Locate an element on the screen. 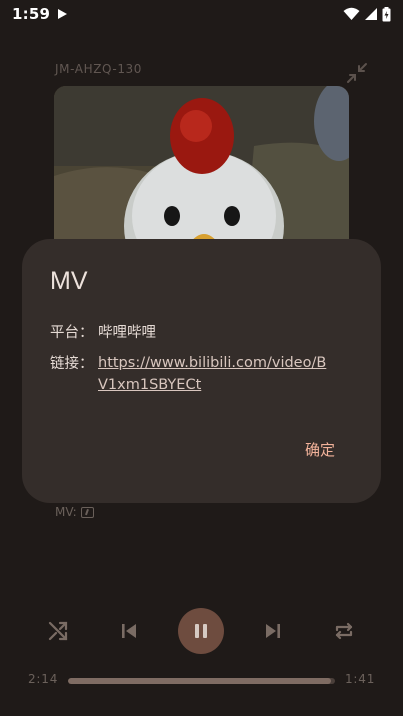 This screenshot has height=716, width=403. dialog-title: MV is located at coordinates (69, 281).